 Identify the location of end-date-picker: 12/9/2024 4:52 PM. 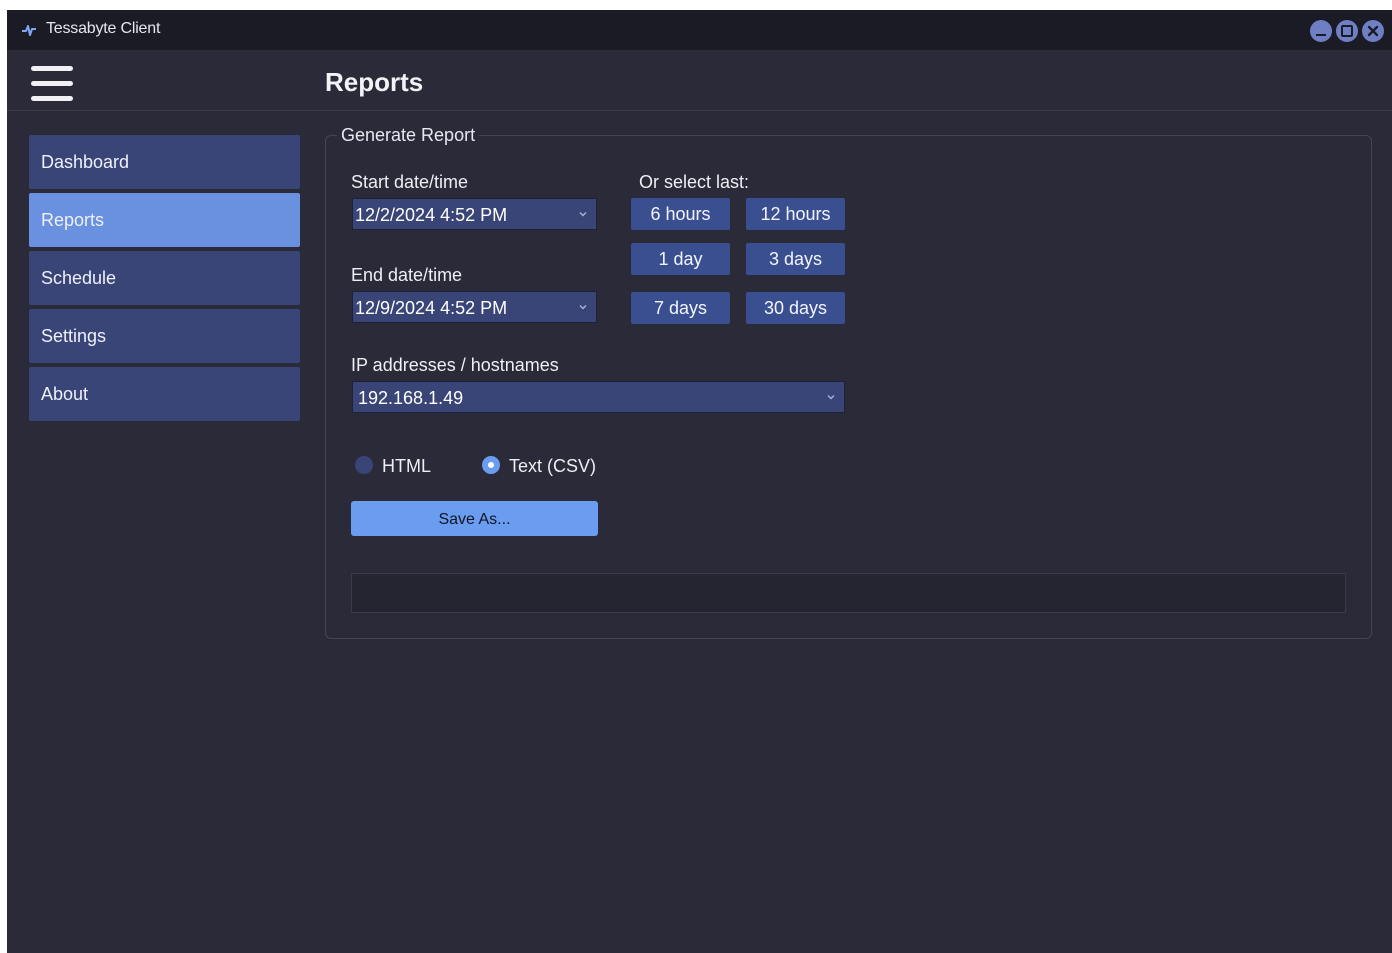
(474, 307).